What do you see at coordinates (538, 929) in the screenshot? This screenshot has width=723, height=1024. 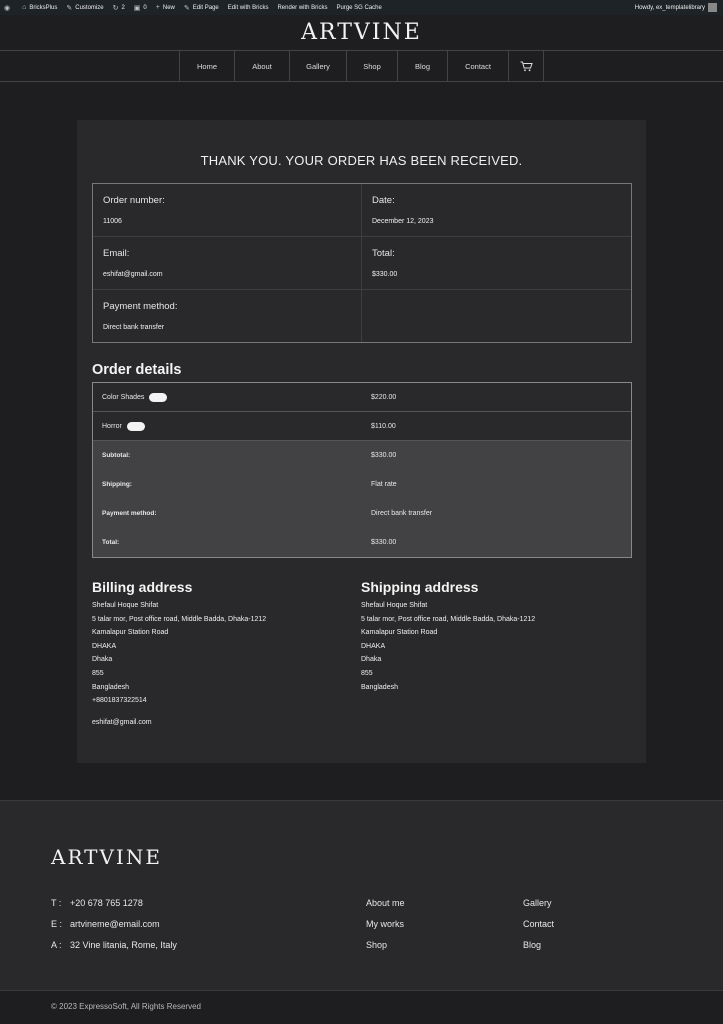 I see `footer-link-contact: Contact` at bounding box center [538, 929].